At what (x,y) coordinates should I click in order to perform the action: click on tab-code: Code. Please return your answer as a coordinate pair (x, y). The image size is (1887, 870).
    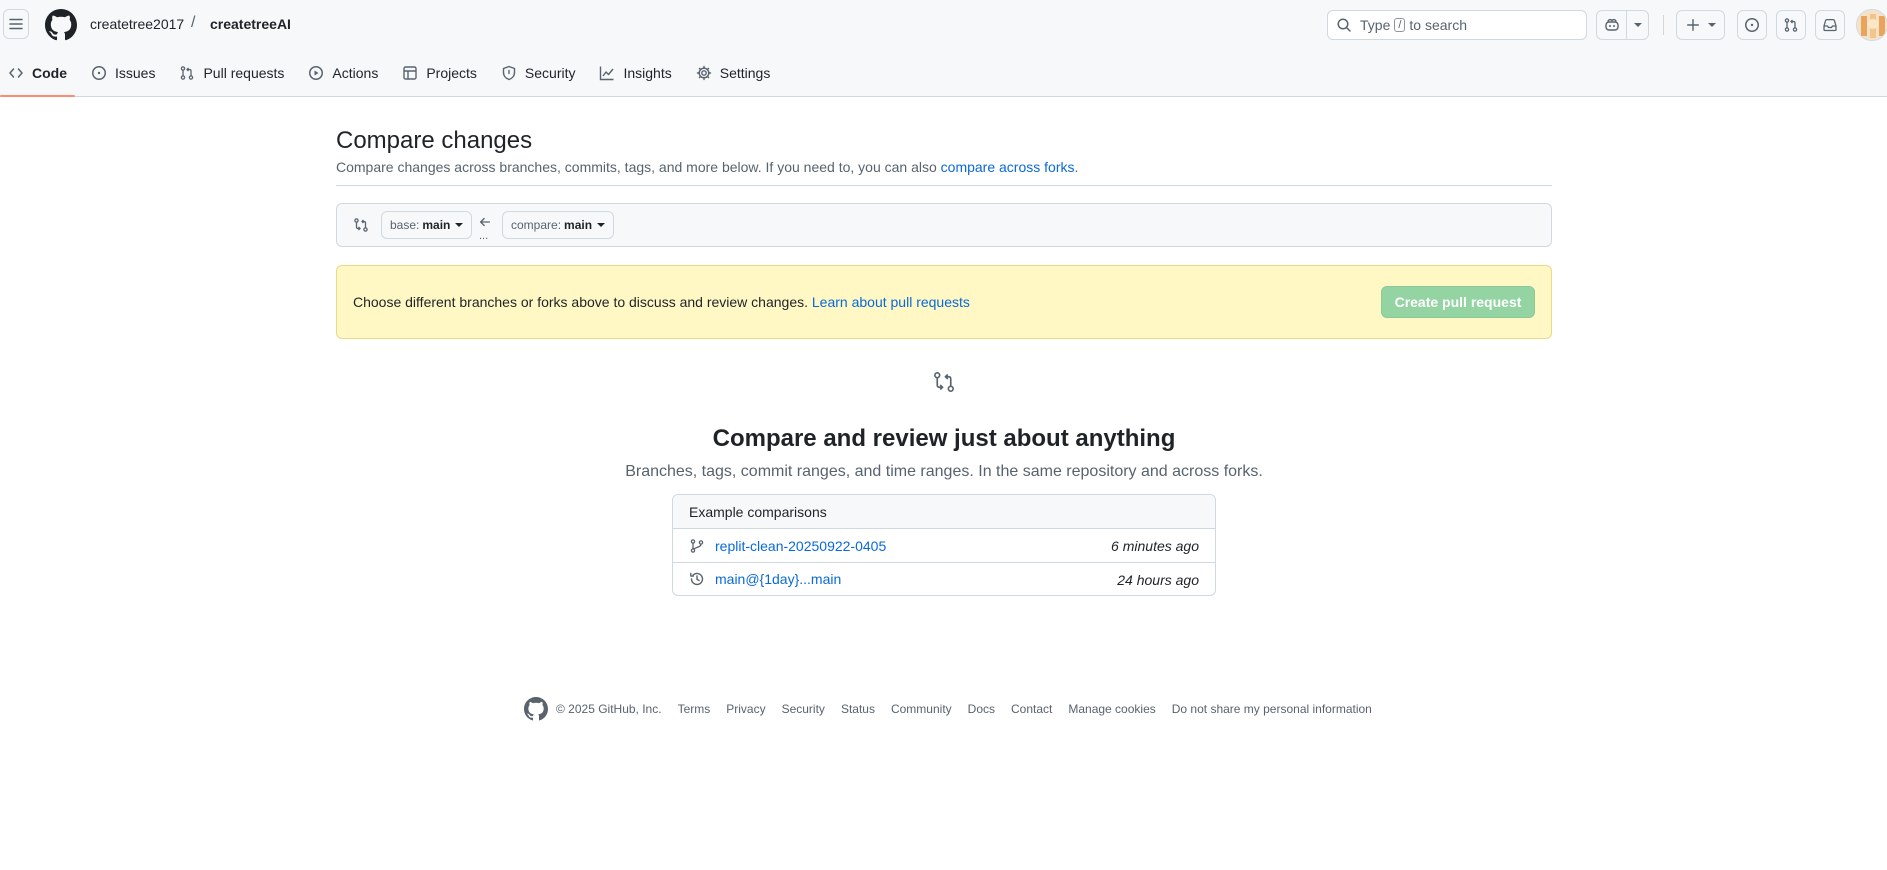
    Looking at the image, I should click on (37, 76).